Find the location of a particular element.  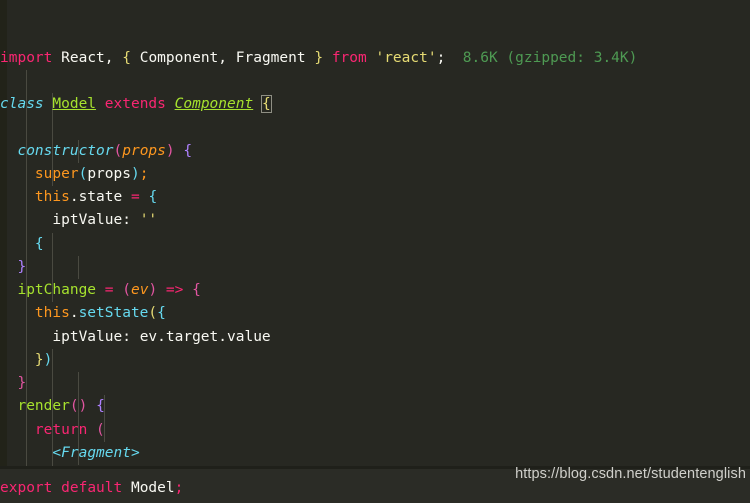

token-jsx-tag-fragment: Fragment is located at coordinates (96, 452).